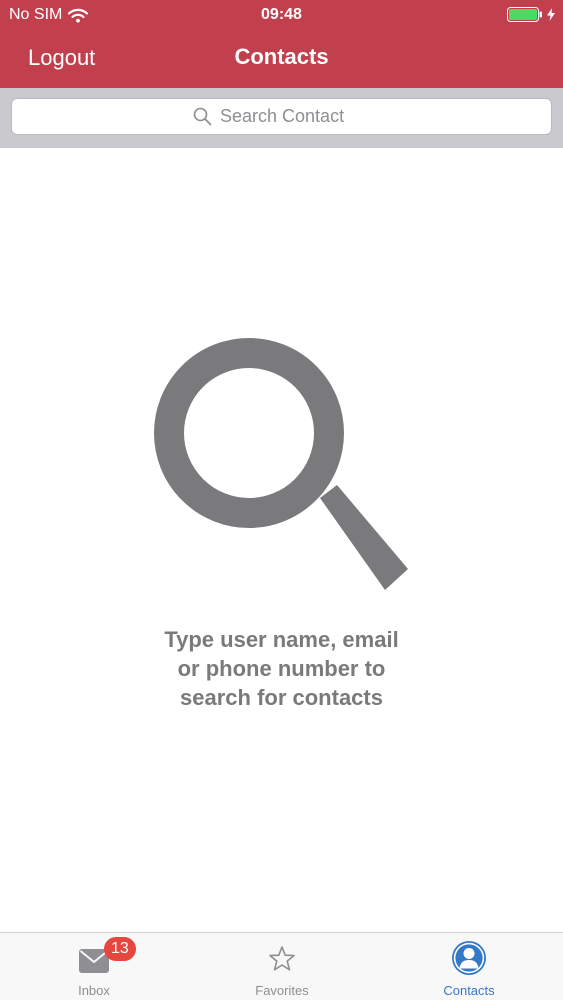 The image size is (563, 1000). Describe the element at coordinates (282, 990) in the screenshot. I see `tab-label: Favorites` at that location.